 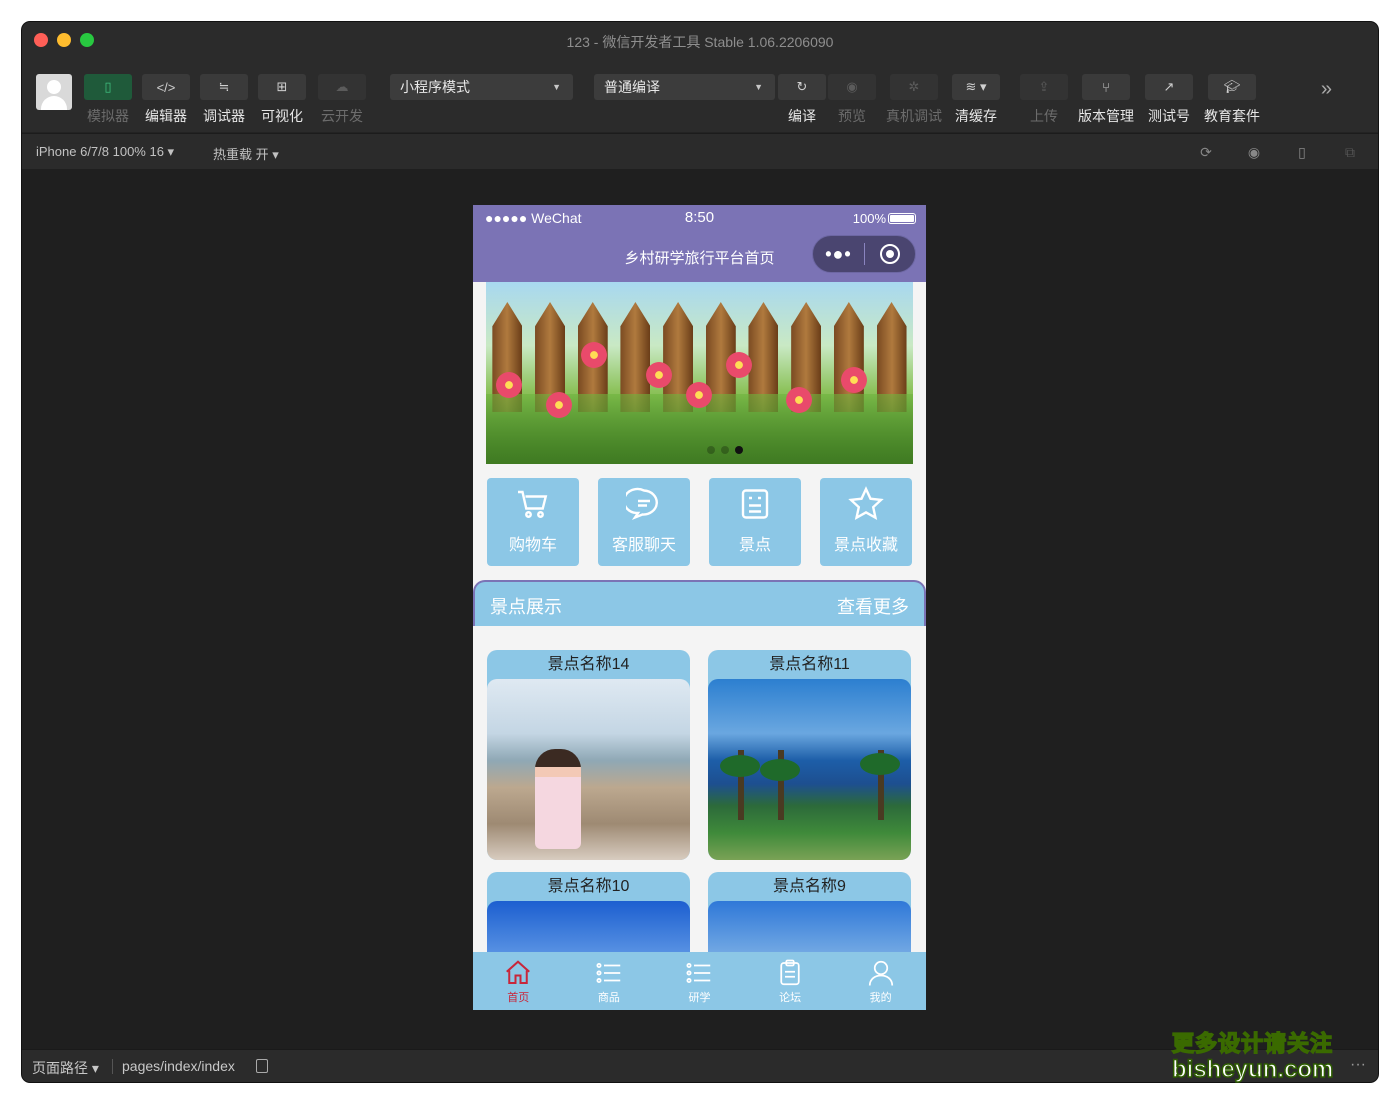 What do you see at coordinates (246, 153) in the screenshot?
I see `hot-reload-toggle: 热重载 开 ▾` at bounding box center [246, 153].